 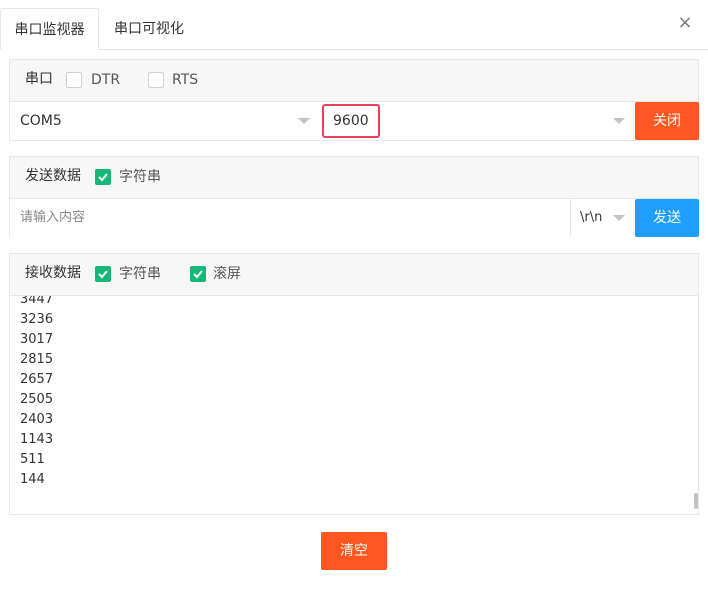 I want to click on receive-line: 2505, so click(x=37, y=399).